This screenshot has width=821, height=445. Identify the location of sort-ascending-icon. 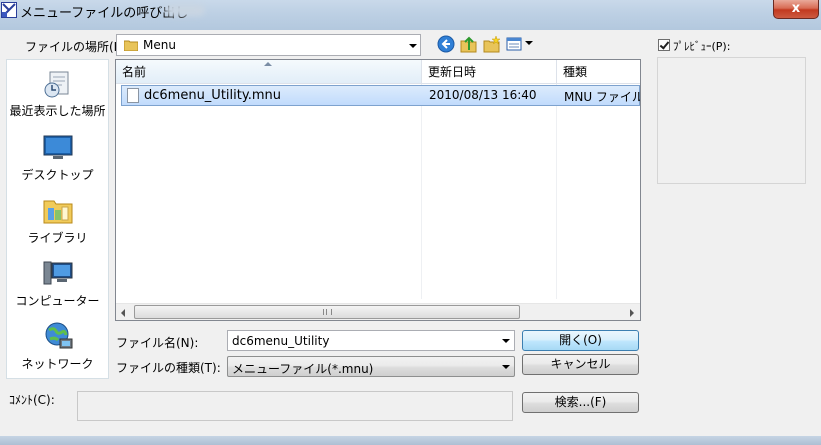
(268, 64).